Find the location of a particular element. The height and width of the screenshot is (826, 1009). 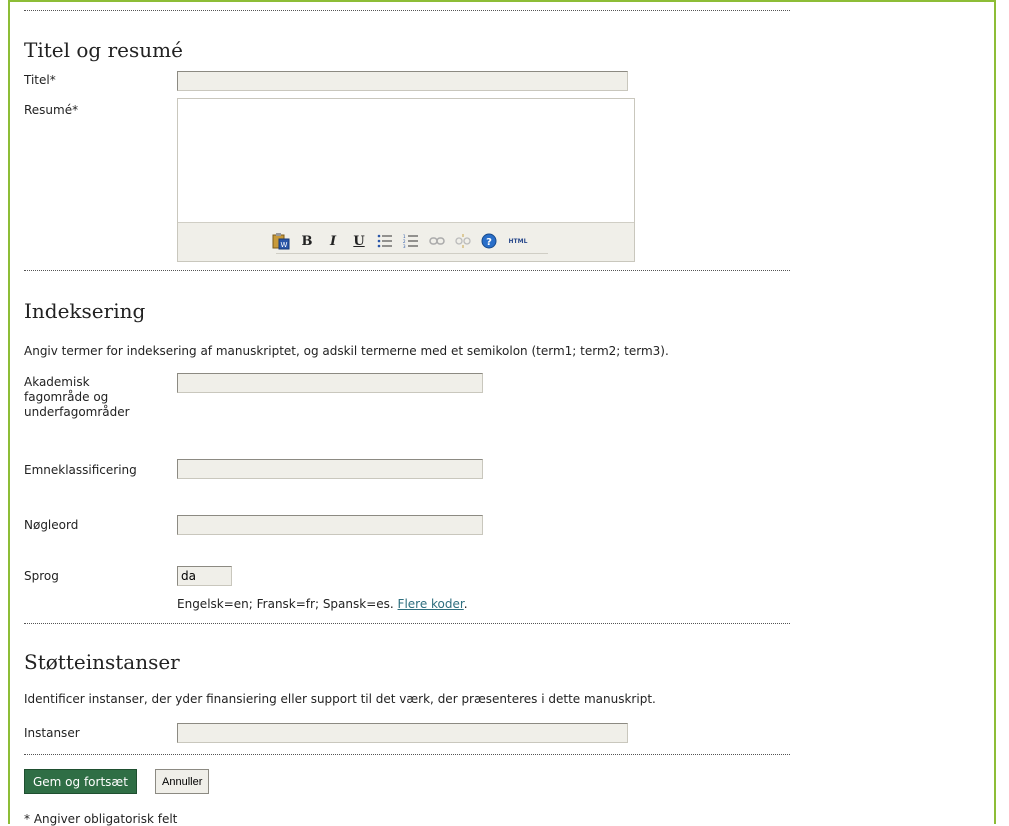

cancel-button: Annuller is located at coordinates (182, 781).